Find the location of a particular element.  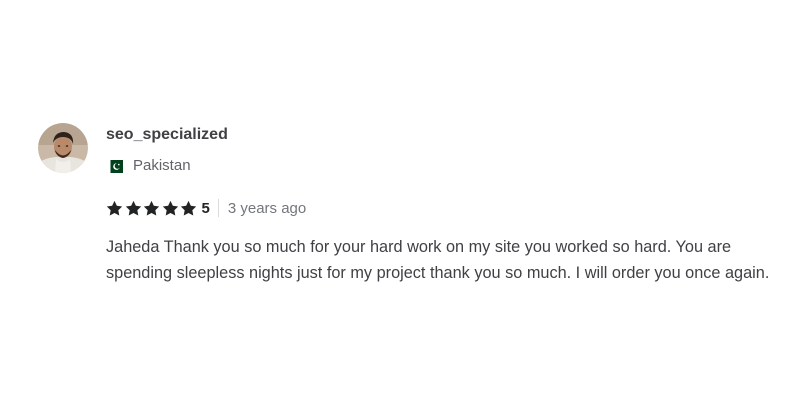

country-name: Pakistan is located at coordinates (162, 165).